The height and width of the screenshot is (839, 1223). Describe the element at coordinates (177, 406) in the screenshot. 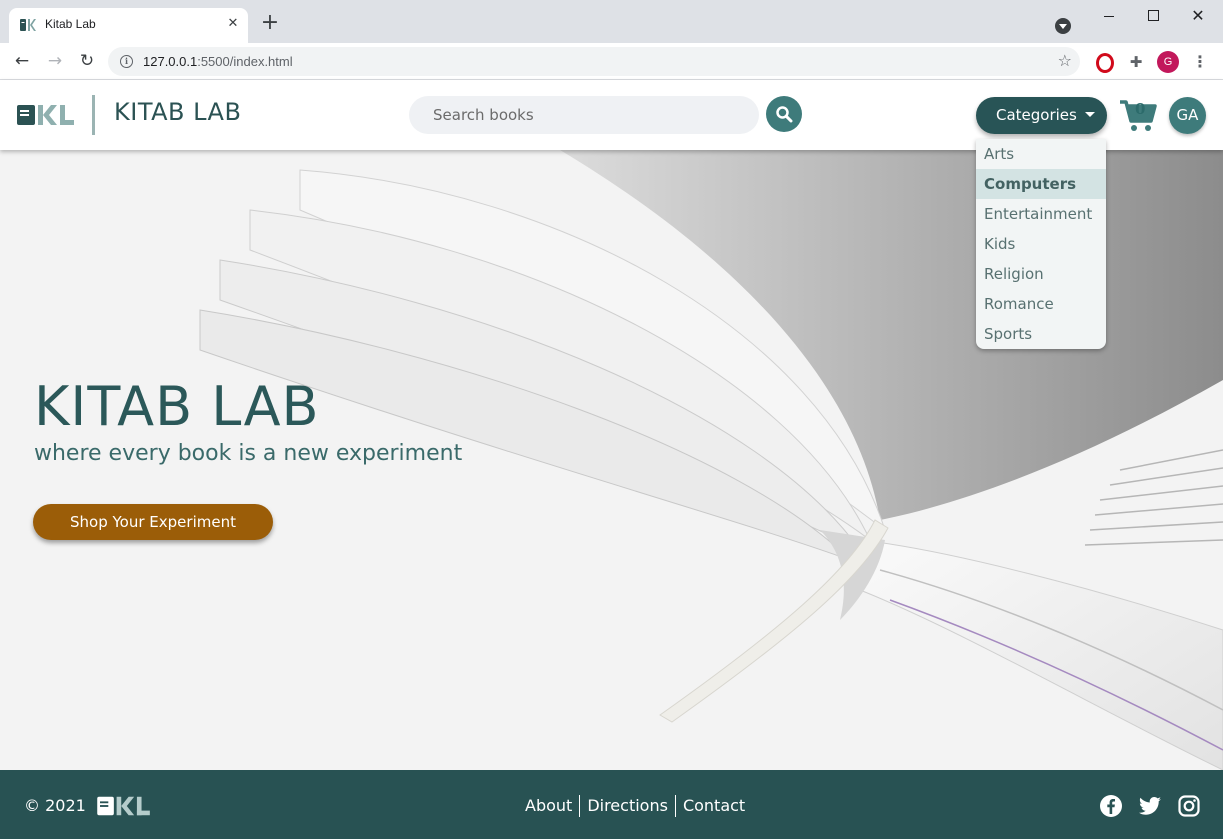

I see `hero-title: KITAB LAB` at that location.